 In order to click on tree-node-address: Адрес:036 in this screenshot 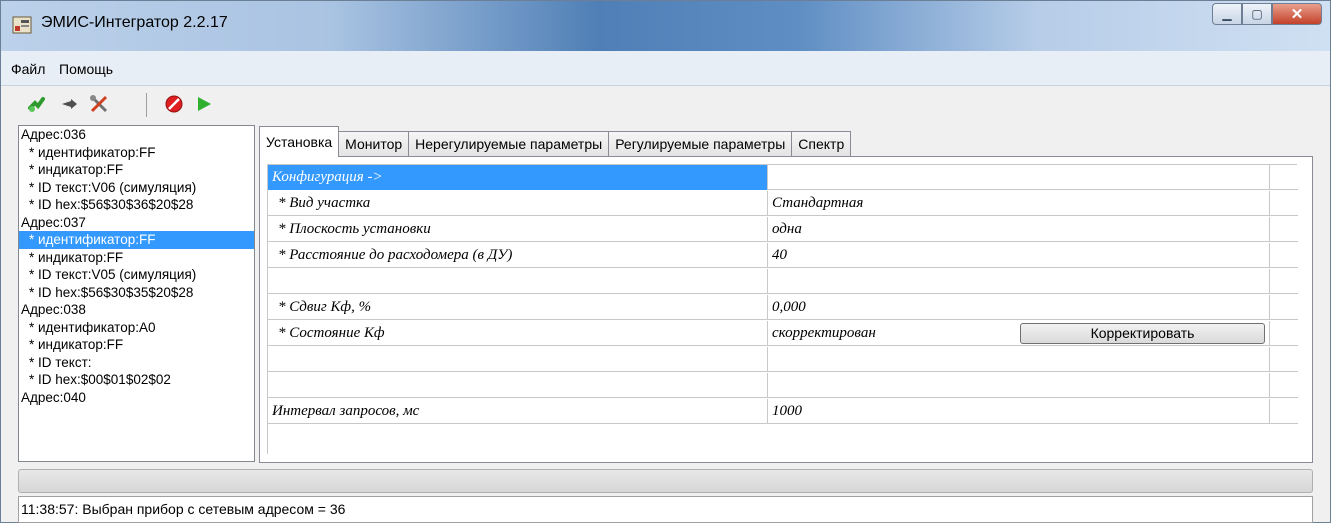, I will do `click(136, 135)`.